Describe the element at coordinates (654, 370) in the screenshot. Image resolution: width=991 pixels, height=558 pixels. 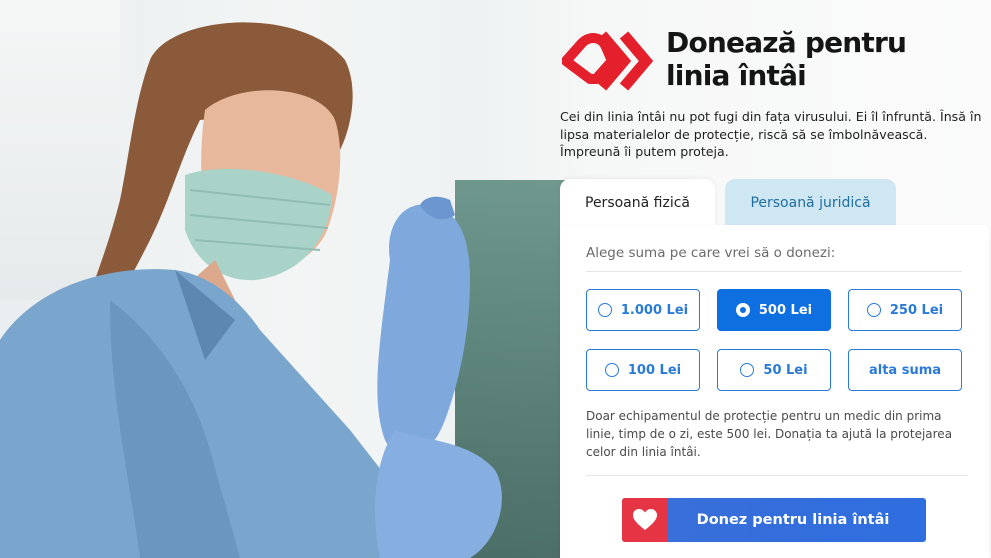
I see `amount-label: 100 Lei` at that location.